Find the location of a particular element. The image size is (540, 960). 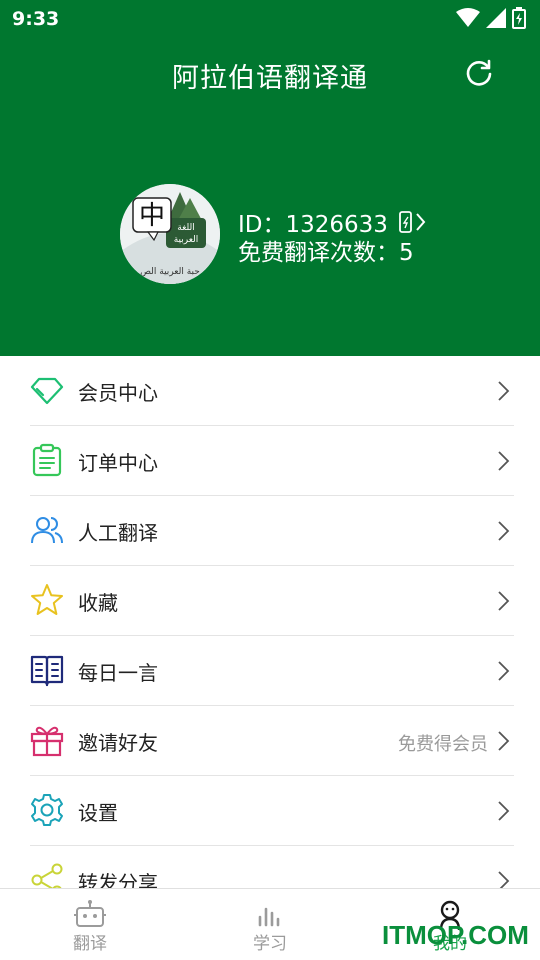

free-vip-note: 免费得会员 is located at coordinates (443, 744).